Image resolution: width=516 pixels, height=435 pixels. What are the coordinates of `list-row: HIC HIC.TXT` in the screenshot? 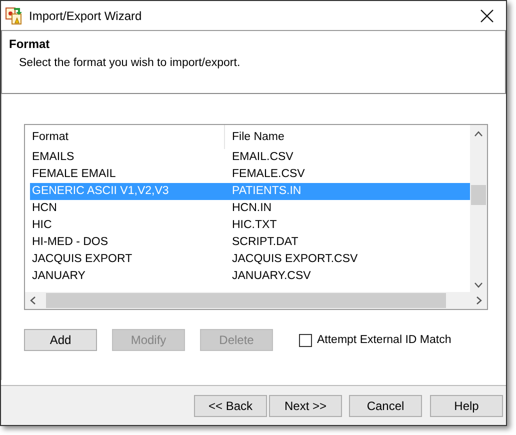 It's located at (250, 225).